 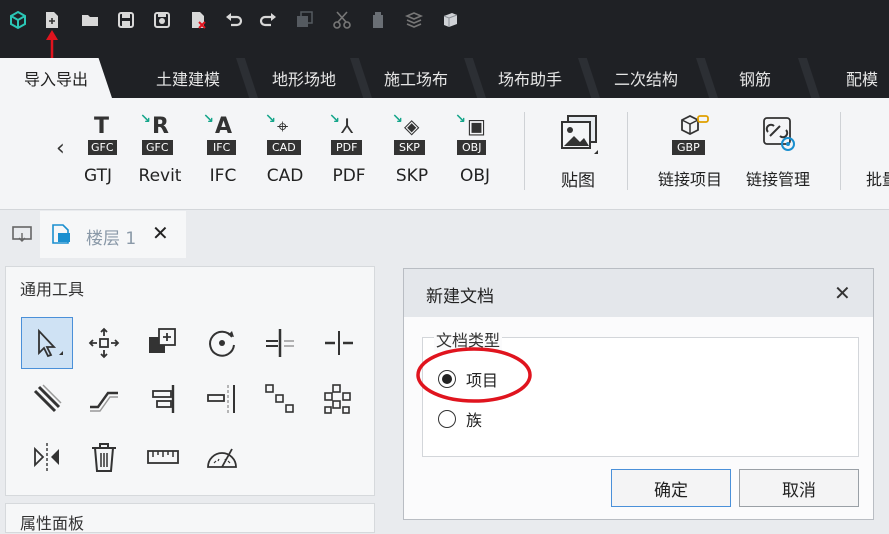 I want to click on app-logo-icon, so click(x=18, y=20).